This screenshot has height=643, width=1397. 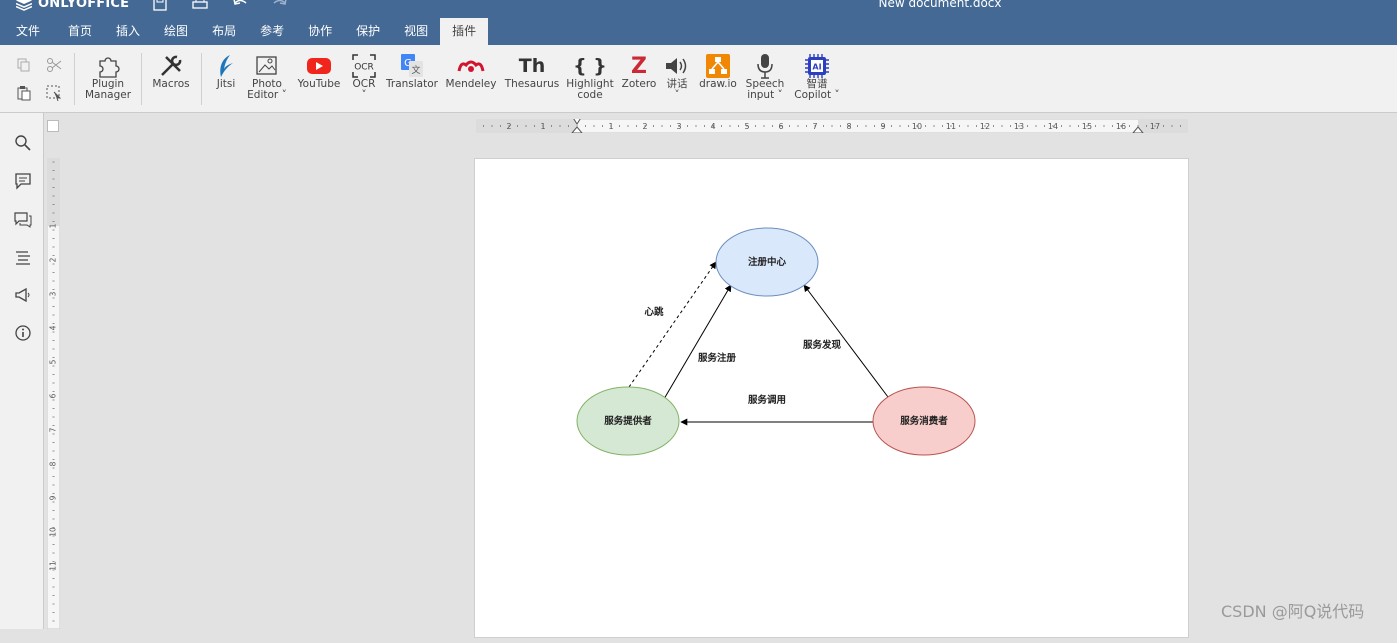 I want to click on ruler-label: 17, so click(x=1155, y=126).